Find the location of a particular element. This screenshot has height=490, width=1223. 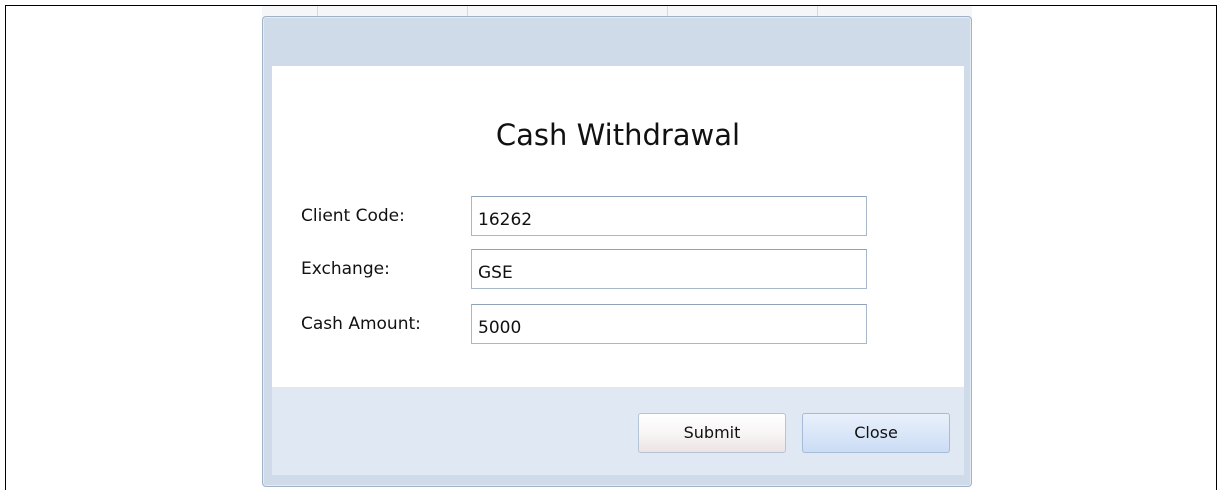

client-code-label: Client Code: is located at coordinates (353, 216).